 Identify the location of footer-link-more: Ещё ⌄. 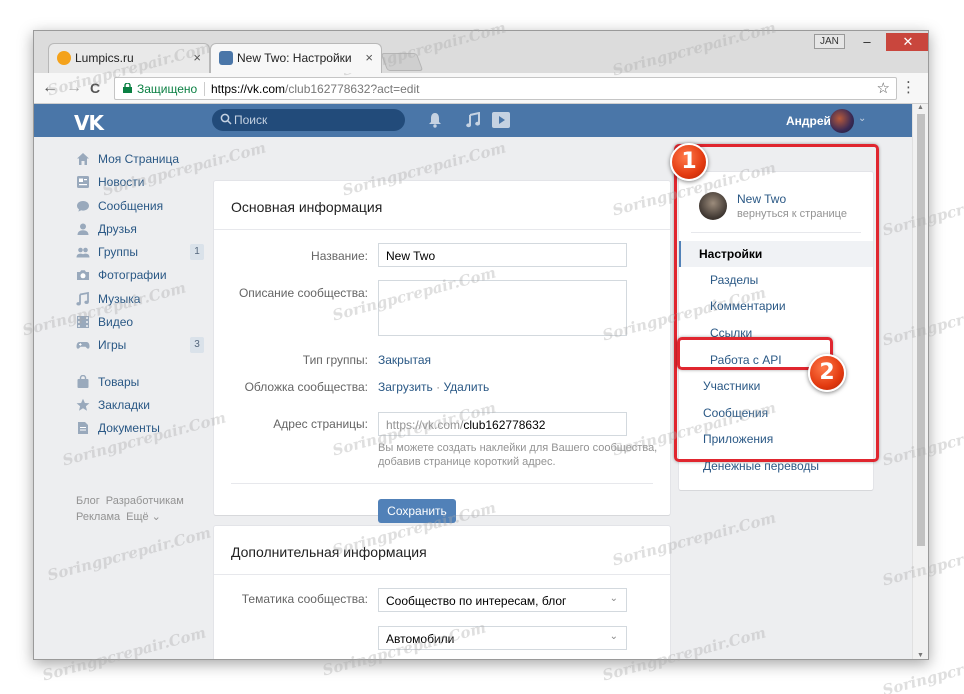
(143, 517).